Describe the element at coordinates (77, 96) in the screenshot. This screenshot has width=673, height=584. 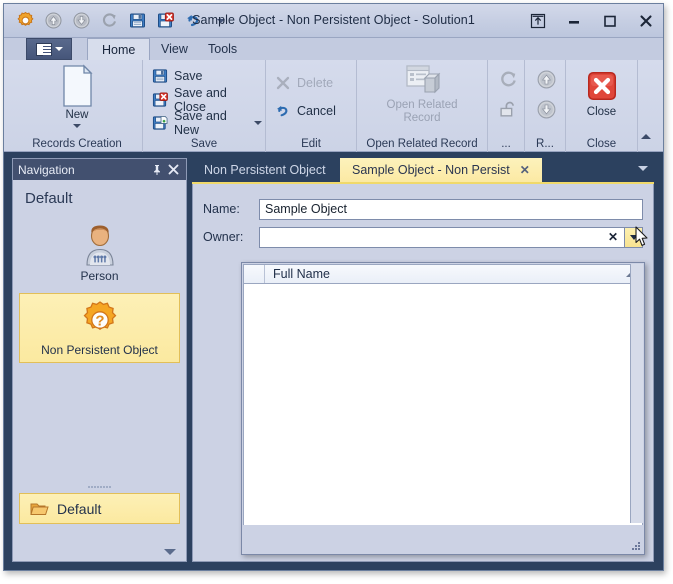
I see `new-button: New` at that location.